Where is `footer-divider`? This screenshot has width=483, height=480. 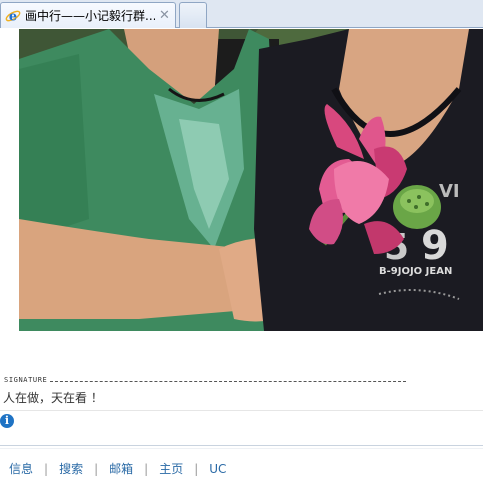 footer-divider is located at coordinates (241, 445).